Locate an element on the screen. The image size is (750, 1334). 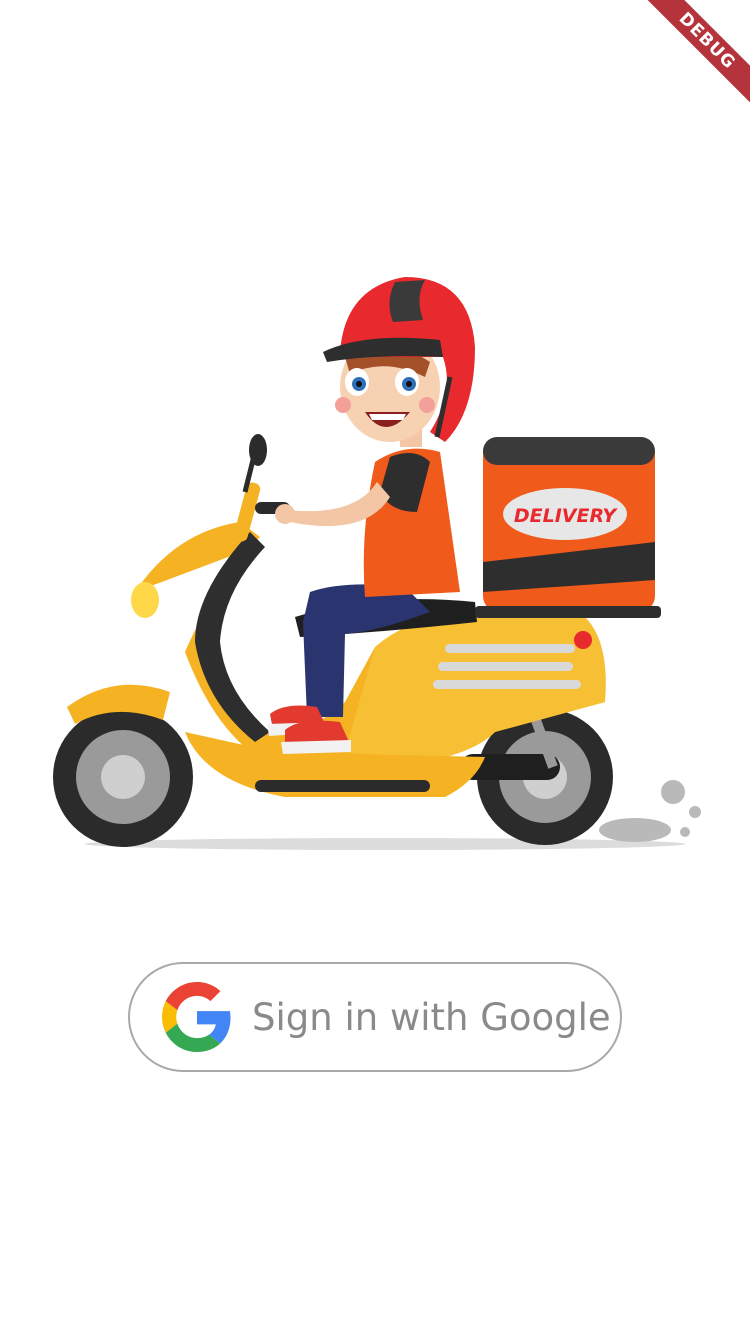
headlight is located at coordinates (145, 600).